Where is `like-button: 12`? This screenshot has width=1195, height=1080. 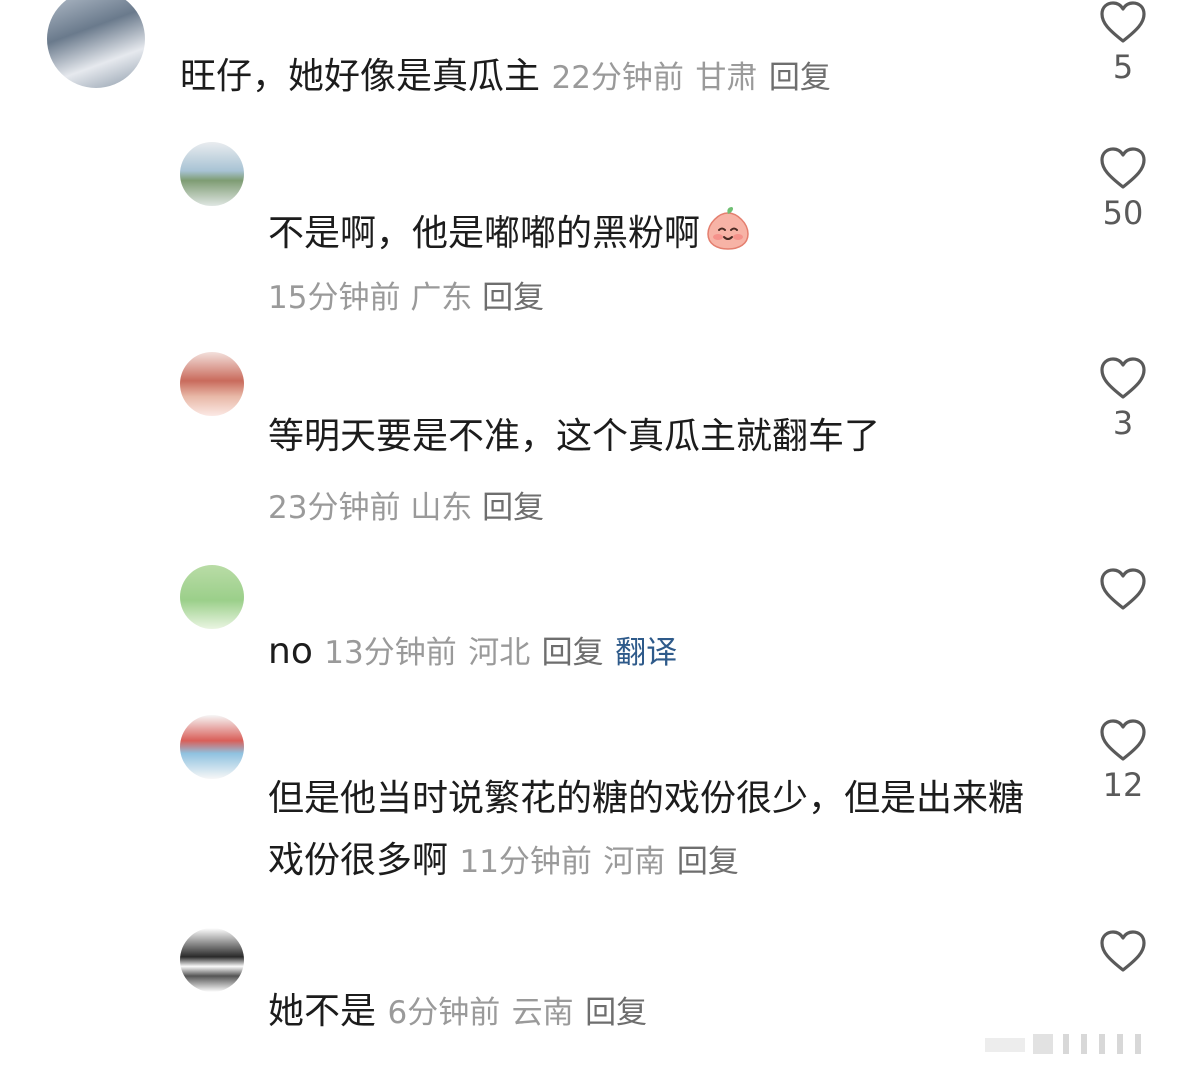 like-button: 12 is located at coordinates (1123, 761).